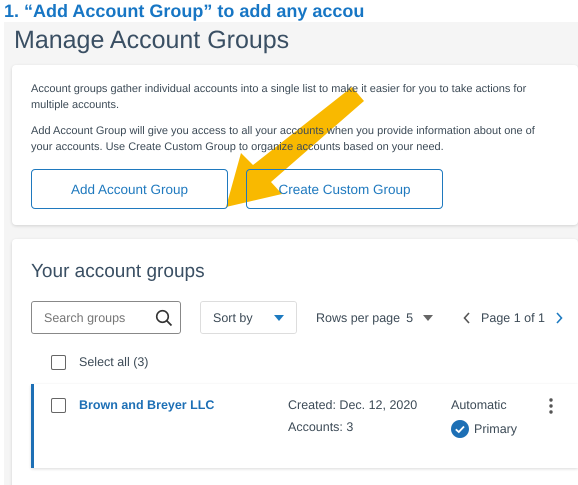  What do you see at coordinates (106, 317) in the screenshot?
I see `search-field: Search groups` at bounding box center [106, 317].